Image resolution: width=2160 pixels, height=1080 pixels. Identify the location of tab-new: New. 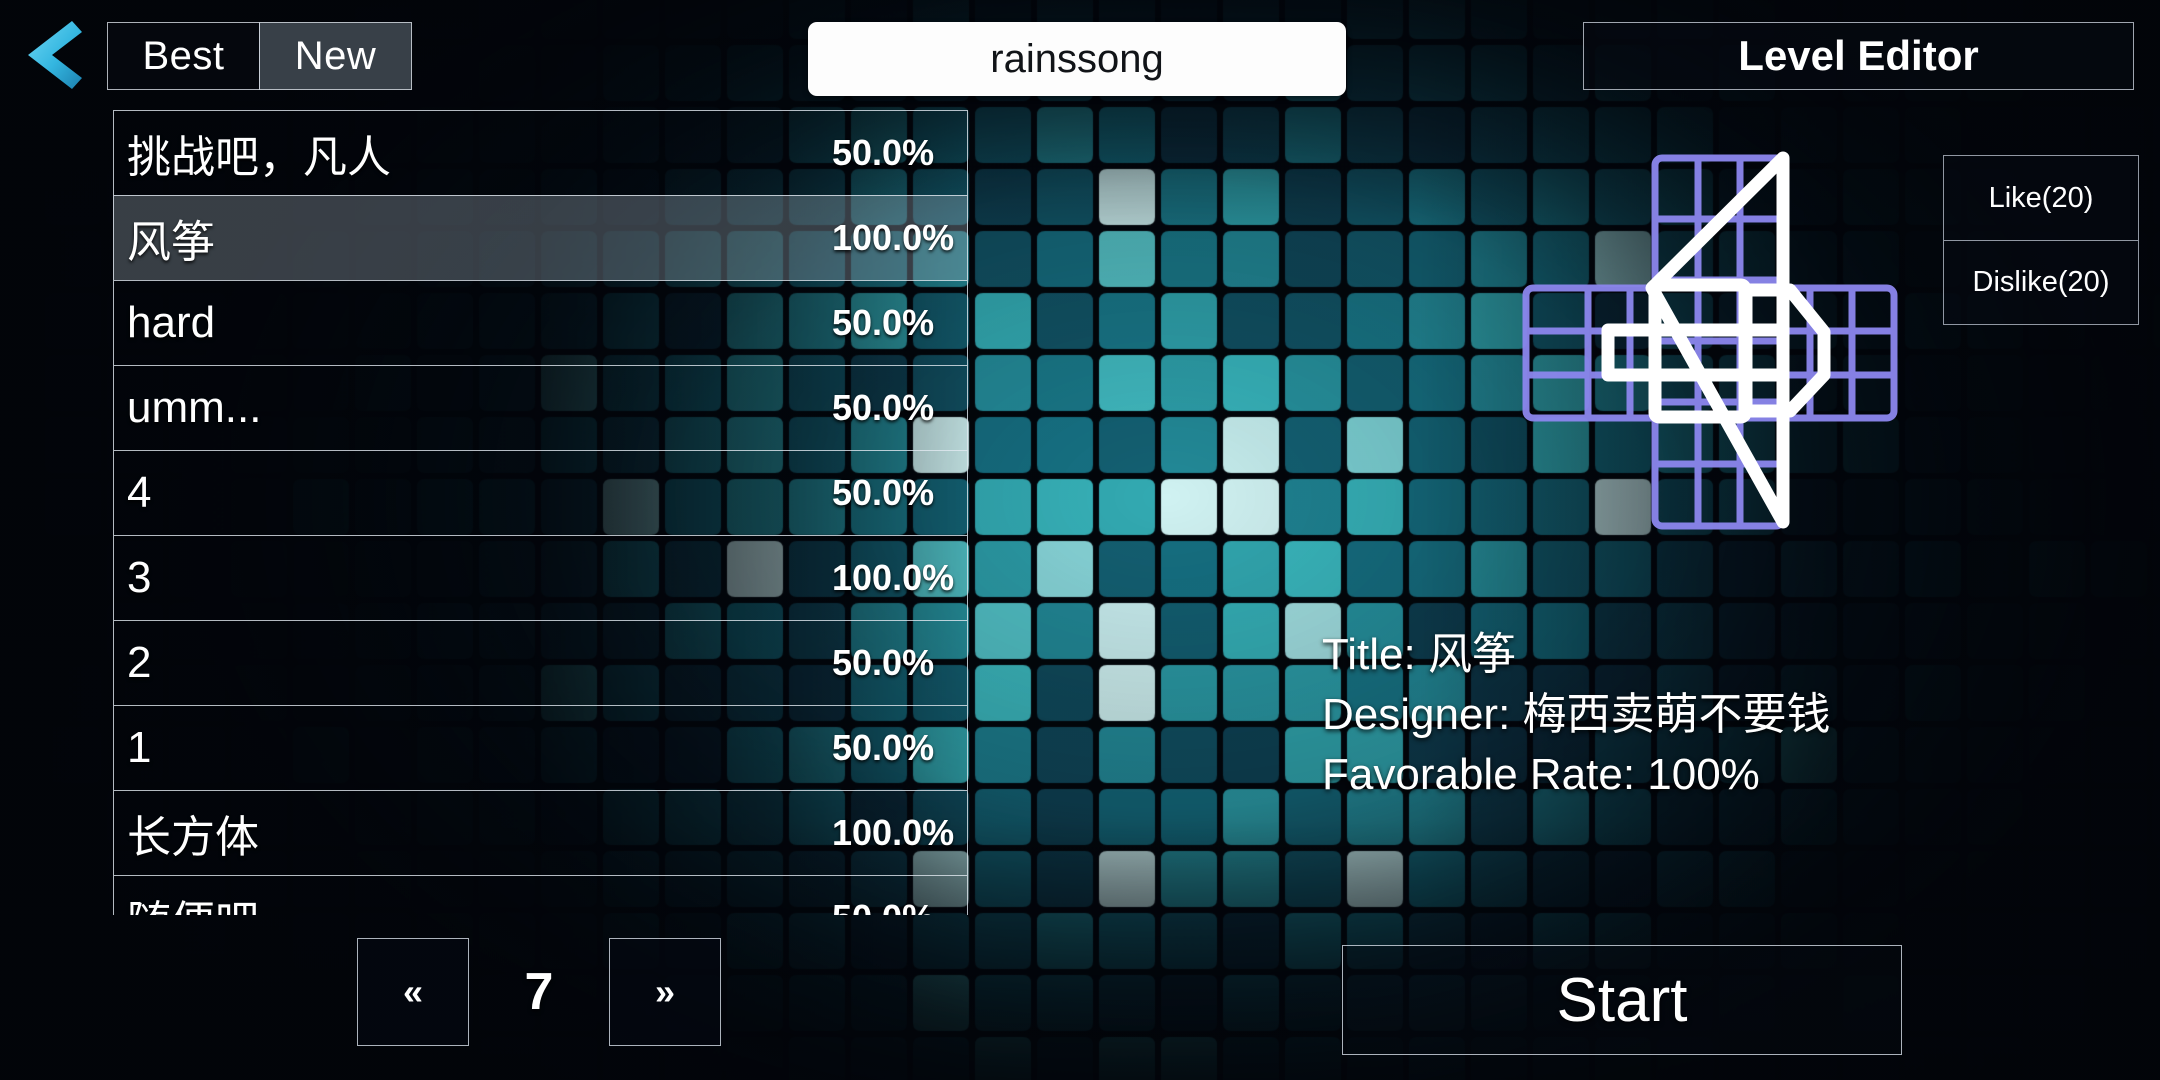
(335, 56).